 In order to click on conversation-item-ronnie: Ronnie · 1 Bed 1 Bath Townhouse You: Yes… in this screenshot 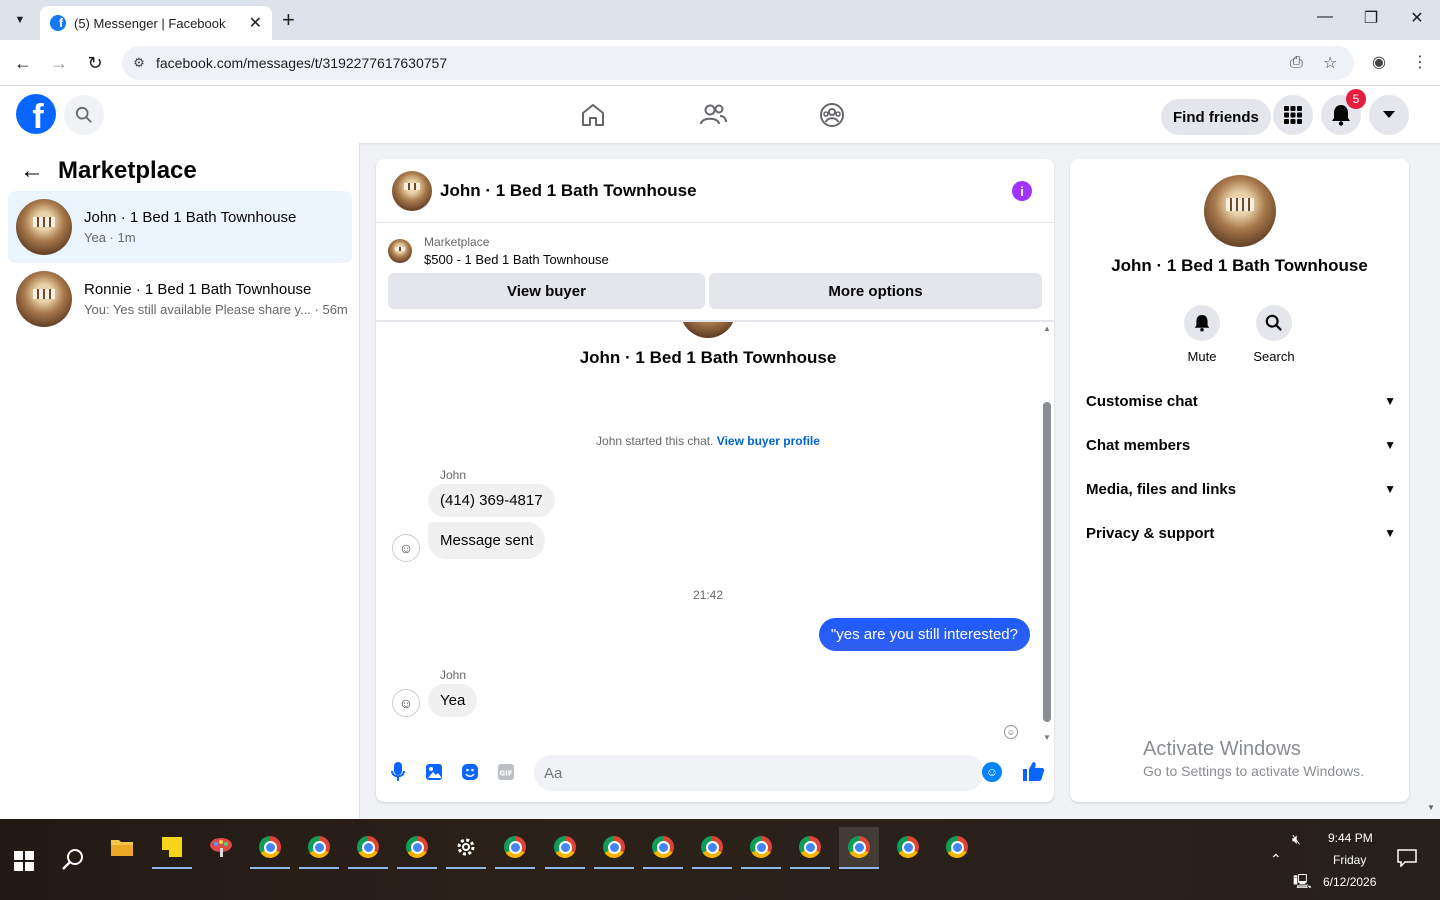, I will do `click(180, 299)`.